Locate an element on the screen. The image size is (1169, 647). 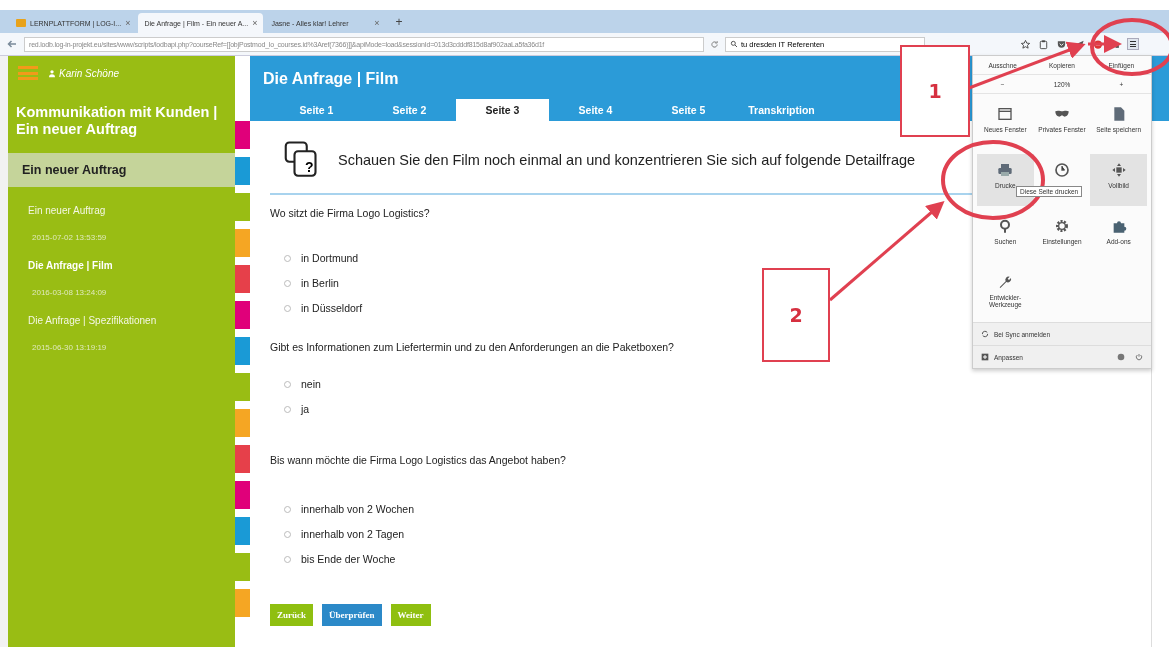
pocket-icon is located at coordinates (1061, 44).